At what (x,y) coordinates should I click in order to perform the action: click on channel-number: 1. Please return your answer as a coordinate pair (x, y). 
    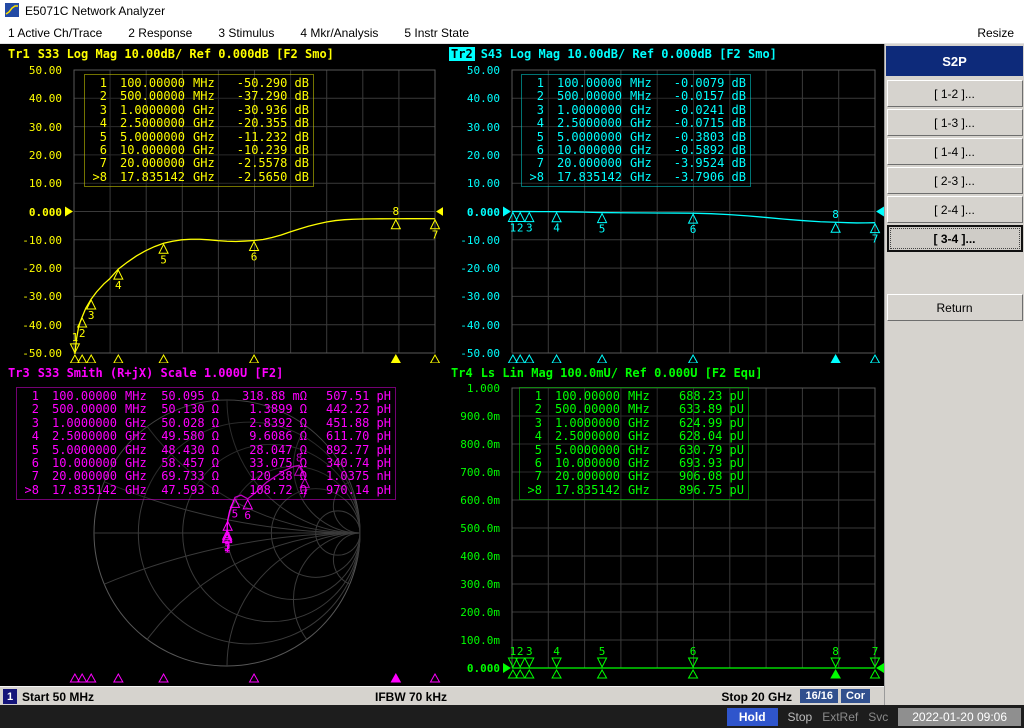
    Looking at the image, I should click on (10, 696).